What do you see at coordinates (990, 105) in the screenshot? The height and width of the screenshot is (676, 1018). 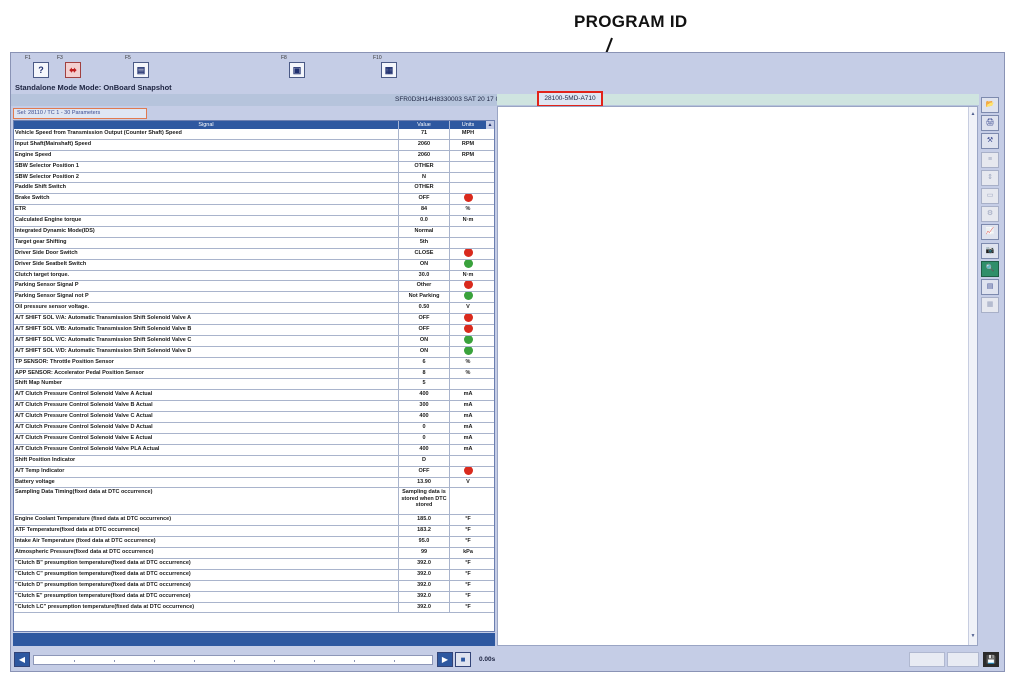 I see `open-folder-icon: 📂` at bounding box center [990, 105].